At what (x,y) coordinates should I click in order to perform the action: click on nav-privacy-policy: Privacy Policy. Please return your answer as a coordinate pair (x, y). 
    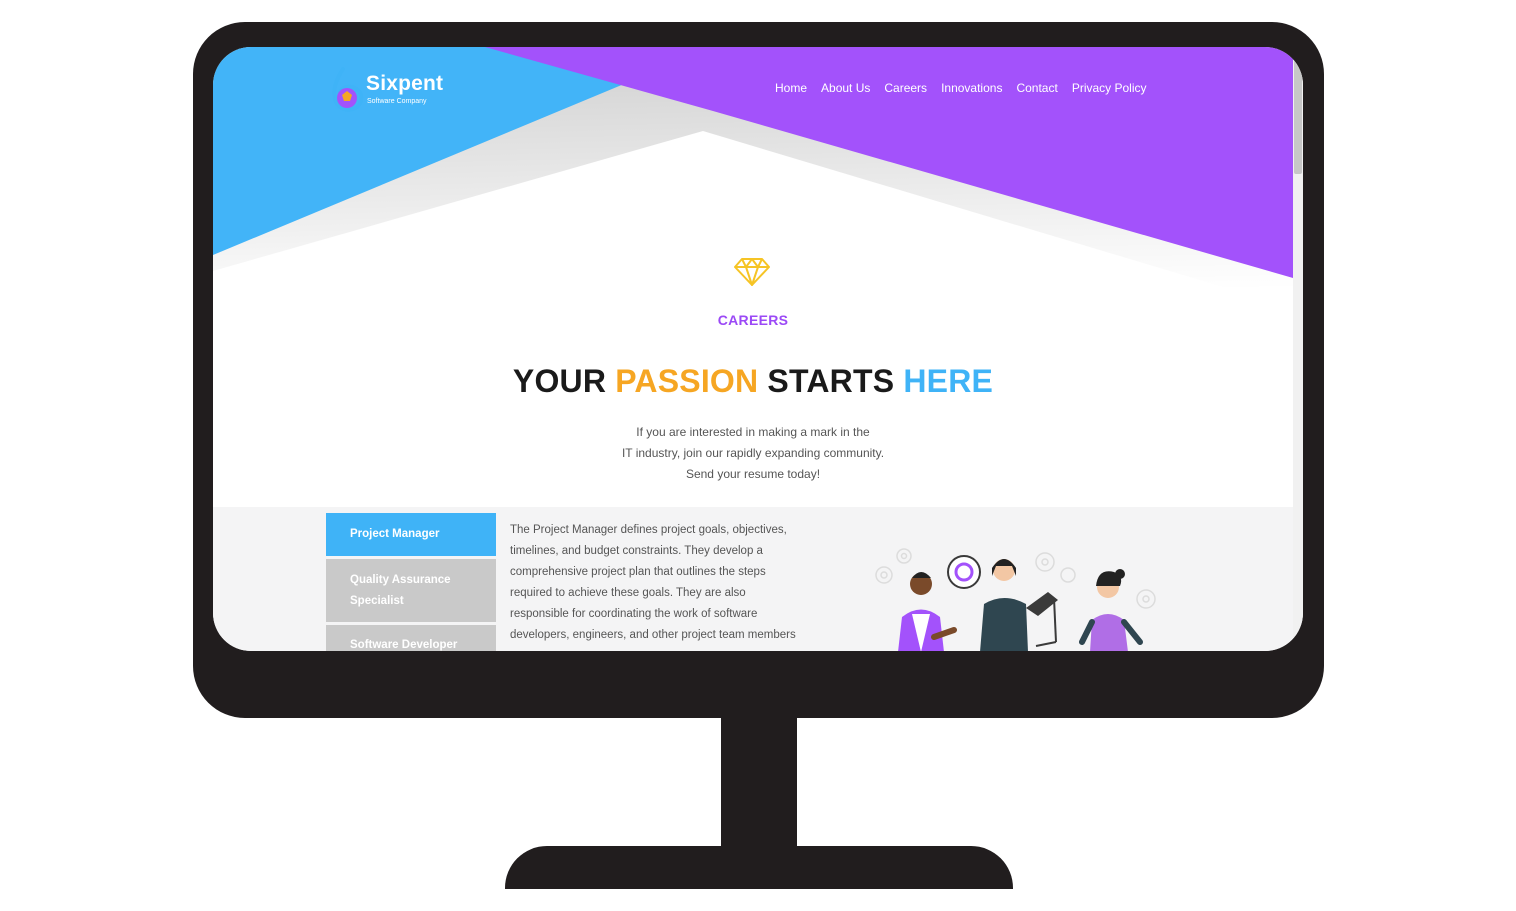
    Looking at the image, I should click on (1109, 88).